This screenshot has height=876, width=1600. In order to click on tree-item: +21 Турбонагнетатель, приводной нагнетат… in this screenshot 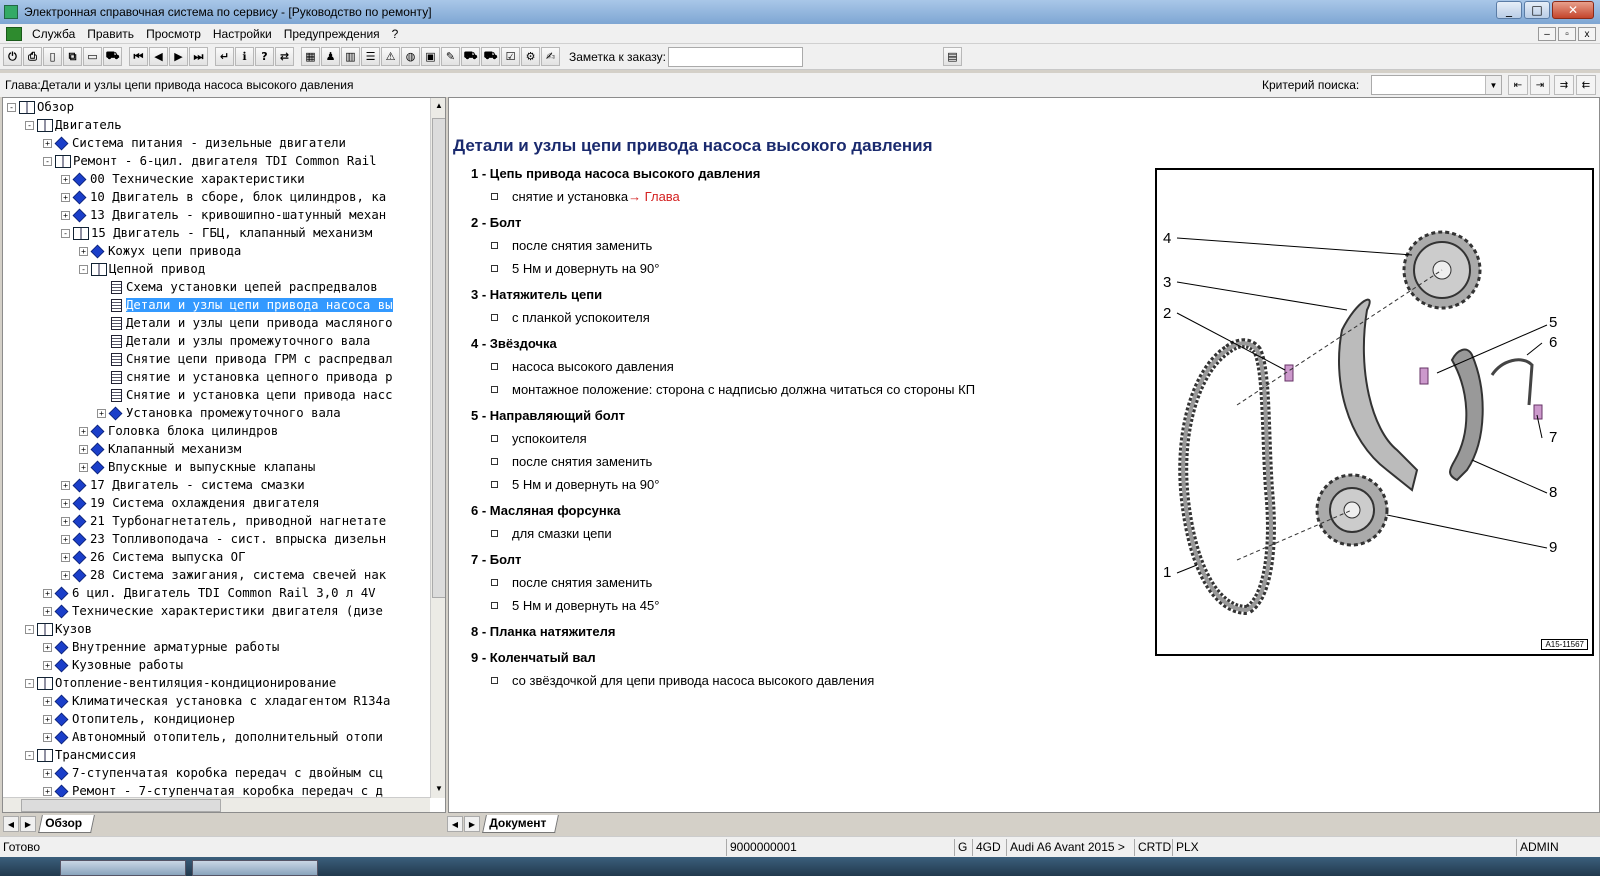, I will do `click(223, 521)`.